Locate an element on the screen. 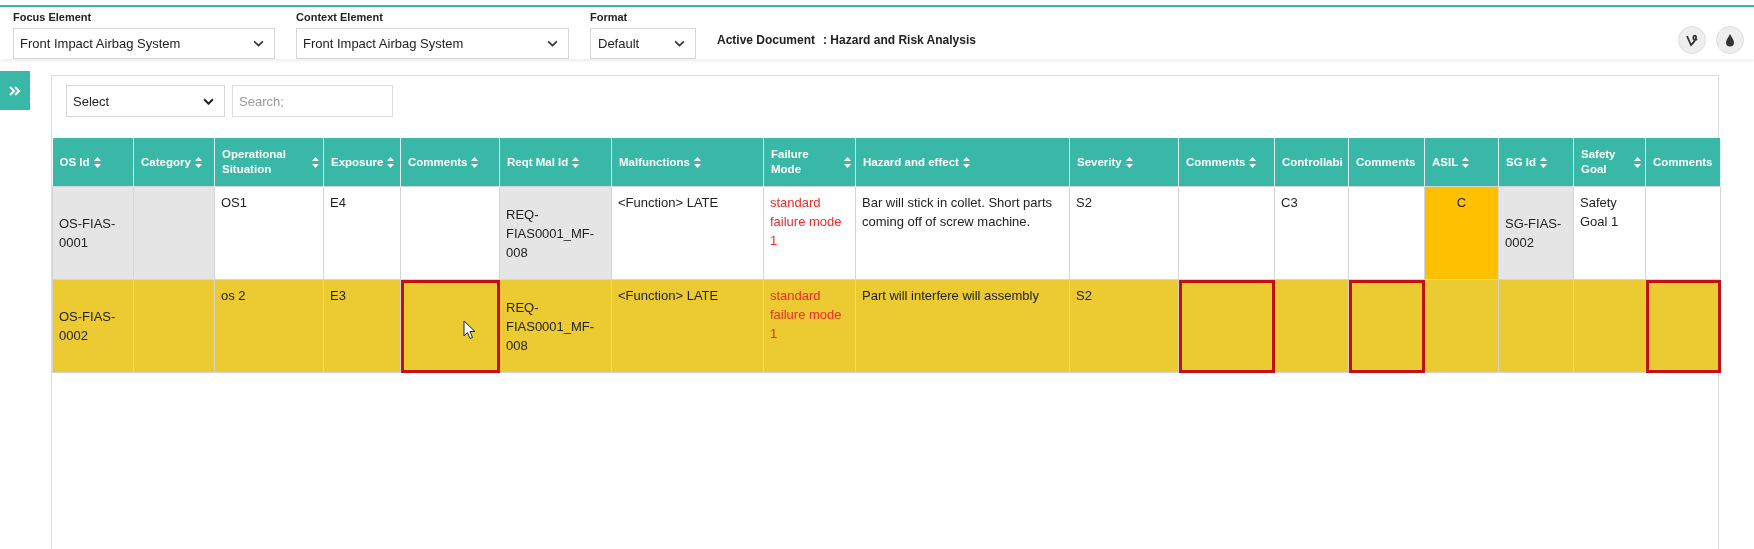 Image resolution: width=1754 pixels, height=549 pixels. active-document-name: : Hazard and Risk Analysis is located at coordinates (899, 40).